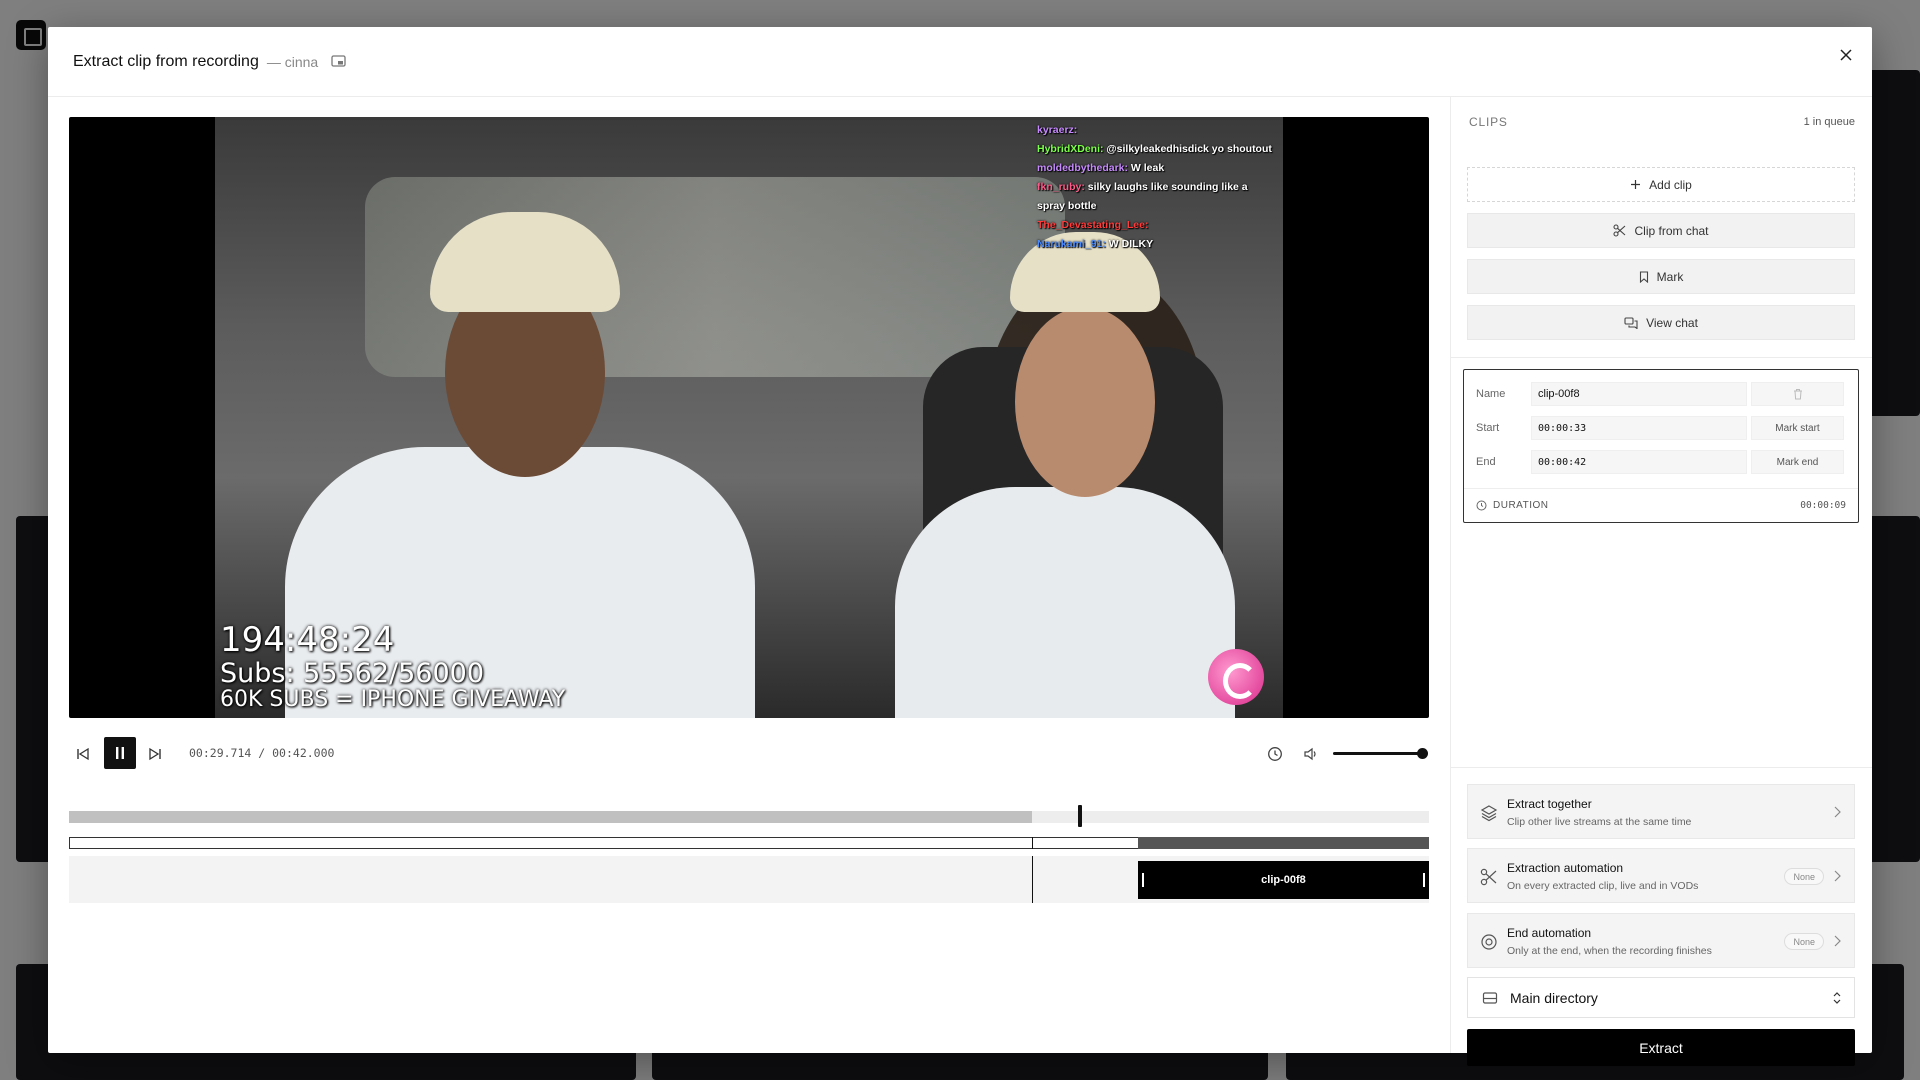 The width and height of the screenshot is (1920, 1080). I want to click on chat-bubbles-icon, so click(1631, 322).